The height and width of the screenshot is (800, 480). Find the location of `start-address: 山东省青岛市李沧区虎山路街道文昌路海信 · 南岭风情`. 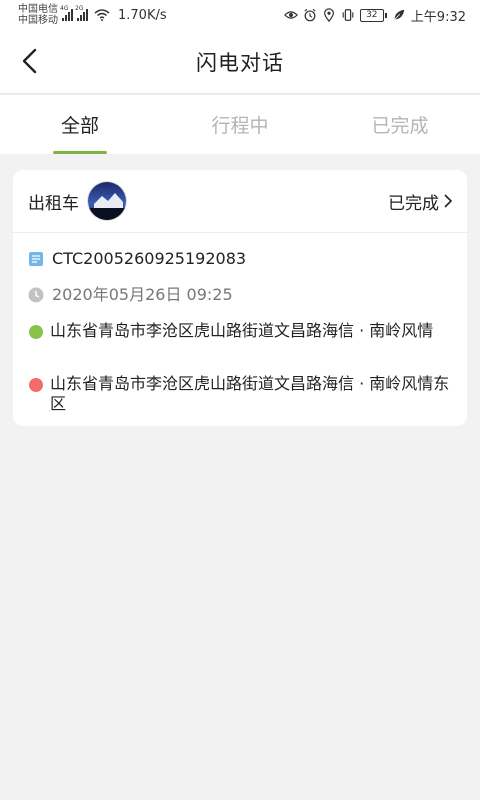

start-address: 山东省青岛市李沧区虎山路街道文昌路海信 · 南岭风情 is located at coordinates (242, 330).